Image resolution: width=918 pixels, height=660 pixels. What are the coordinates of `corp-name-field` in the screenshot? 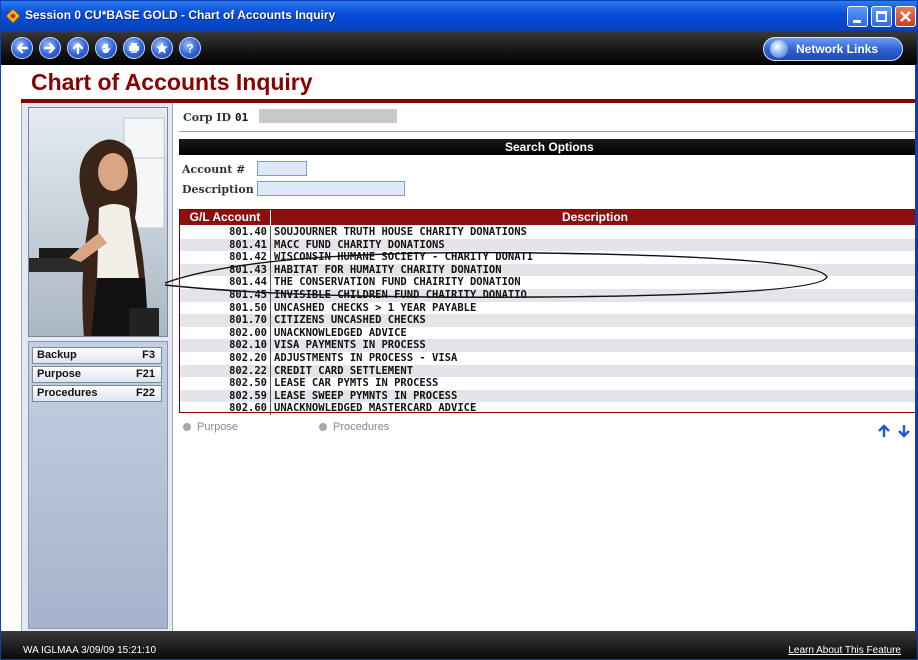 It's located at (328, 116).